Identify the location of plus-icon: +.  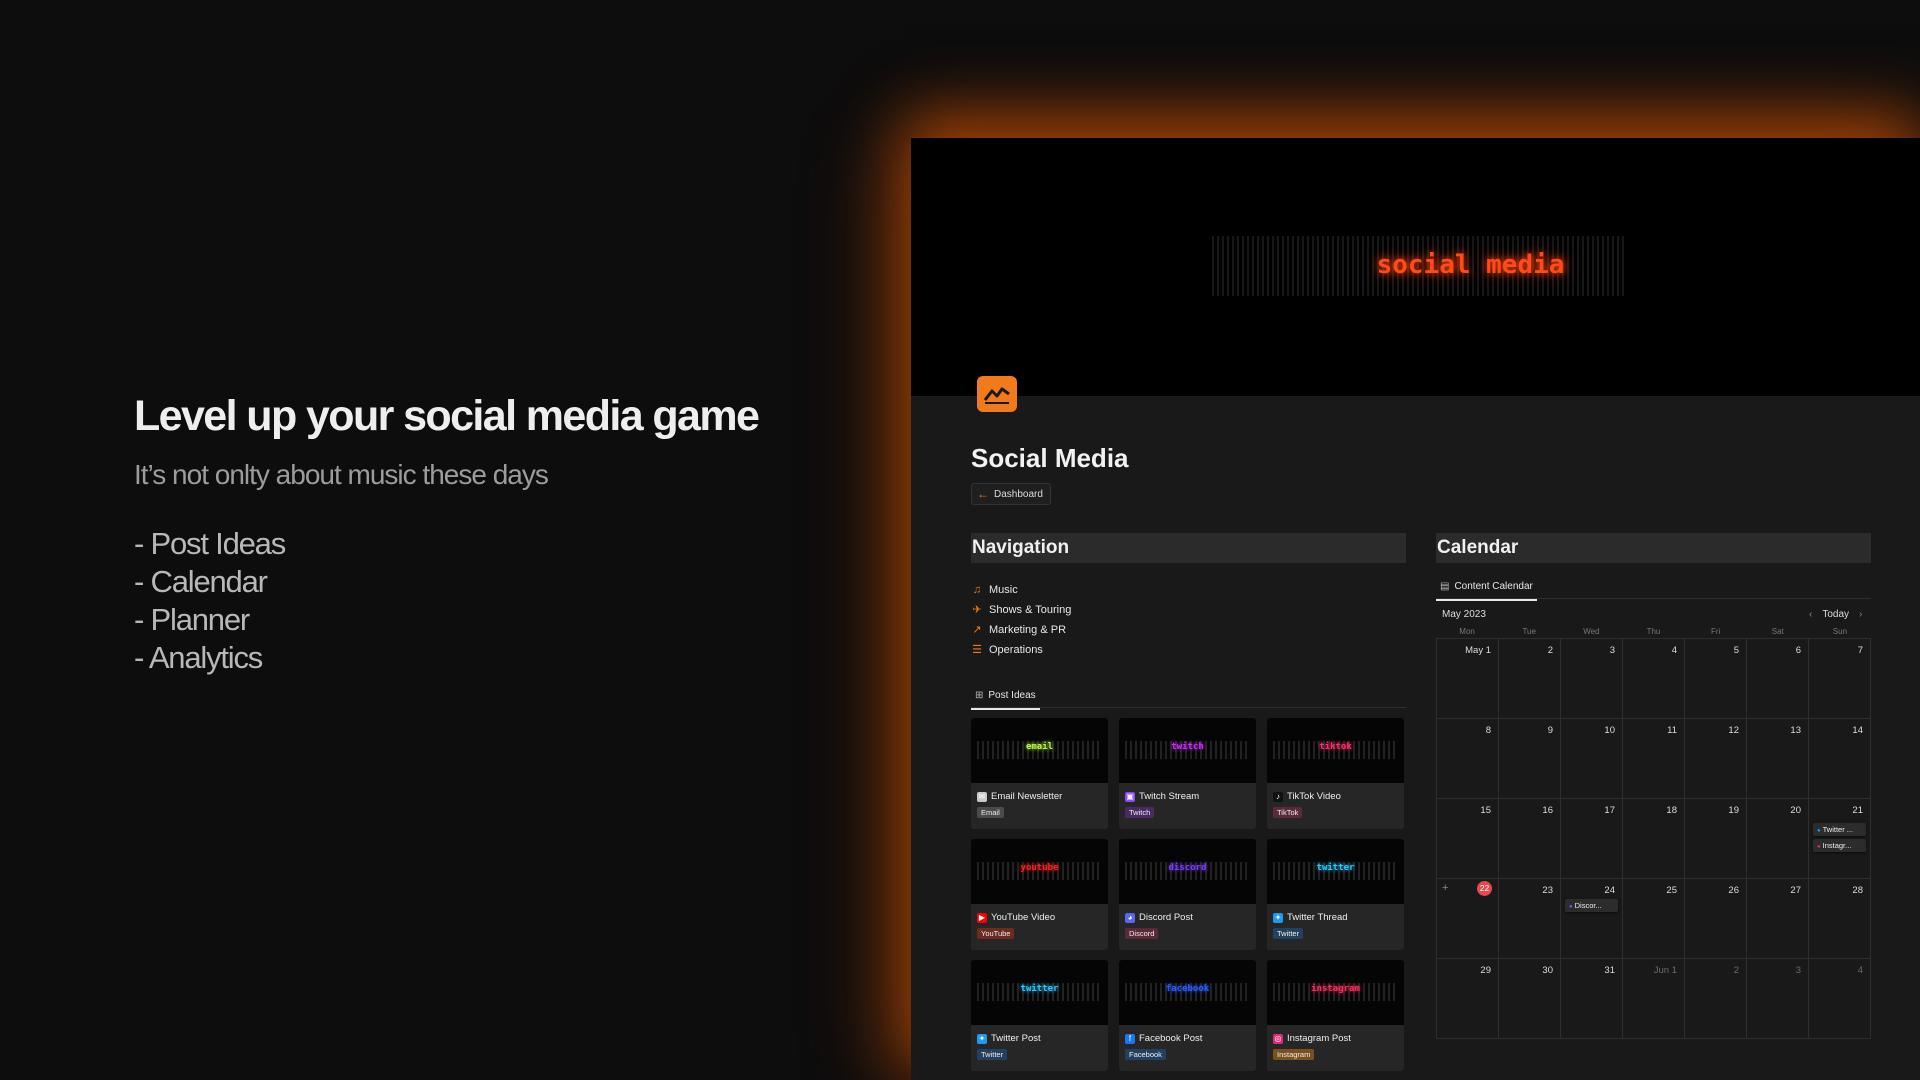
(1445, 888).